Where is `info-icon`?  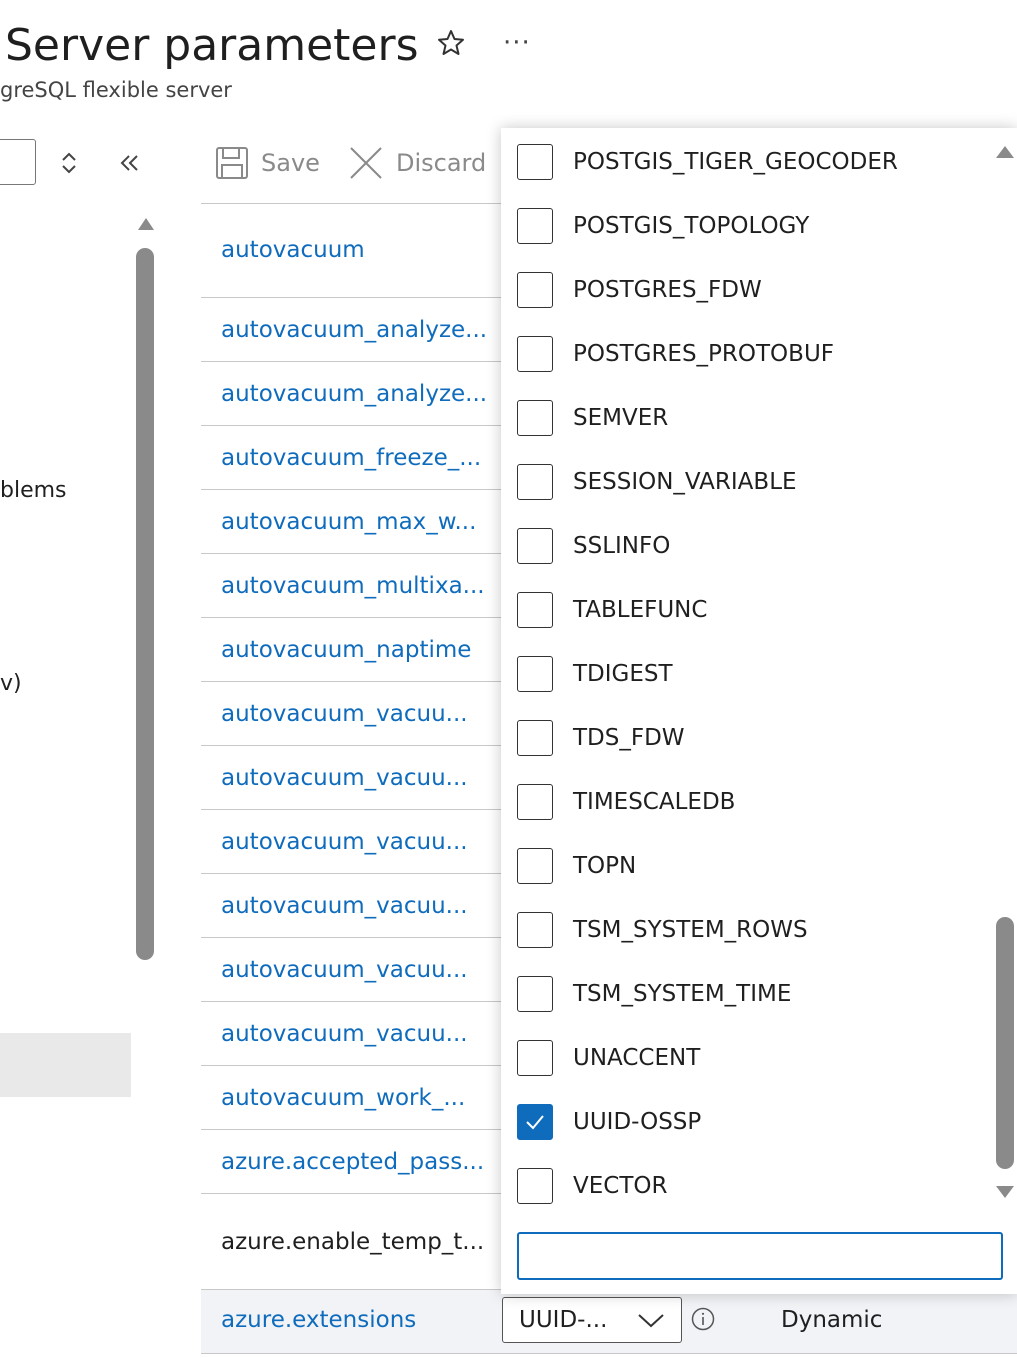
info-icon is located at coordinates (703, 1319).